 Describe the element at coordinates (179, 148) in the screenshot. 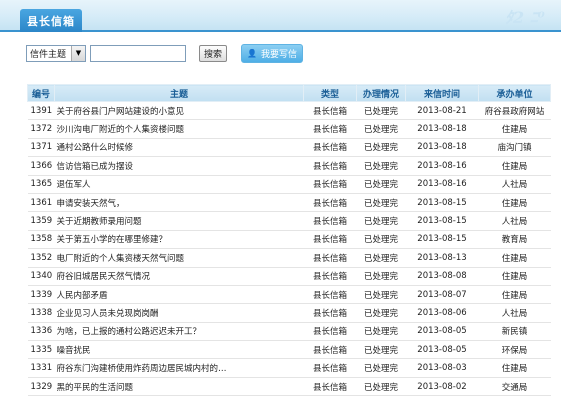

I see `row-subject-link: 通村公路什么时候修` at that location.